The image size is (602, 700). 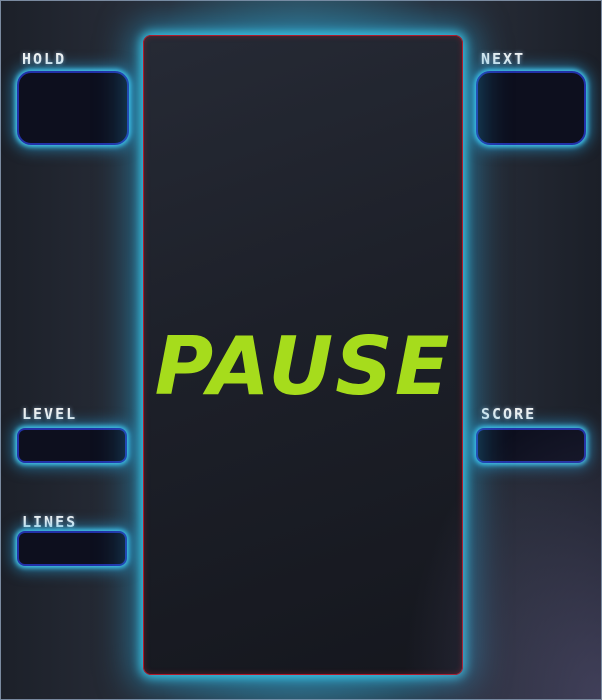 What do you see at coordinates (72, 445) in the screenshot?
I see `level-value-box` at bounding box center [72, 445].